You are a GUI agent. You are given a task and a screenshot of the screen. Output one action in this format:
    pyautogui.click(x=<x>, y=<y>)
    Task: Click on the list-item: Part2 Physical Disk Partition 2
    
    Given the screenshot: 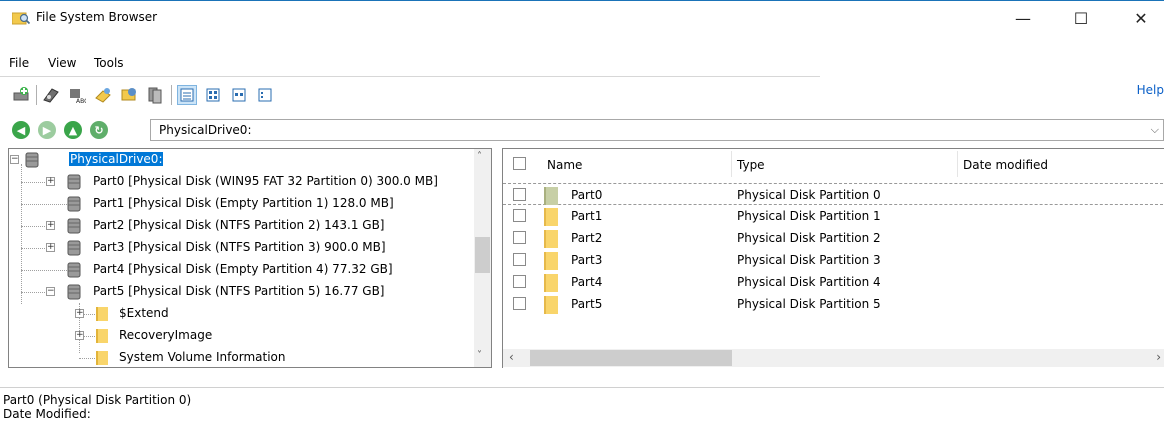 What is the action you would take?
    pyautogui.click(x=833, y=238)
    